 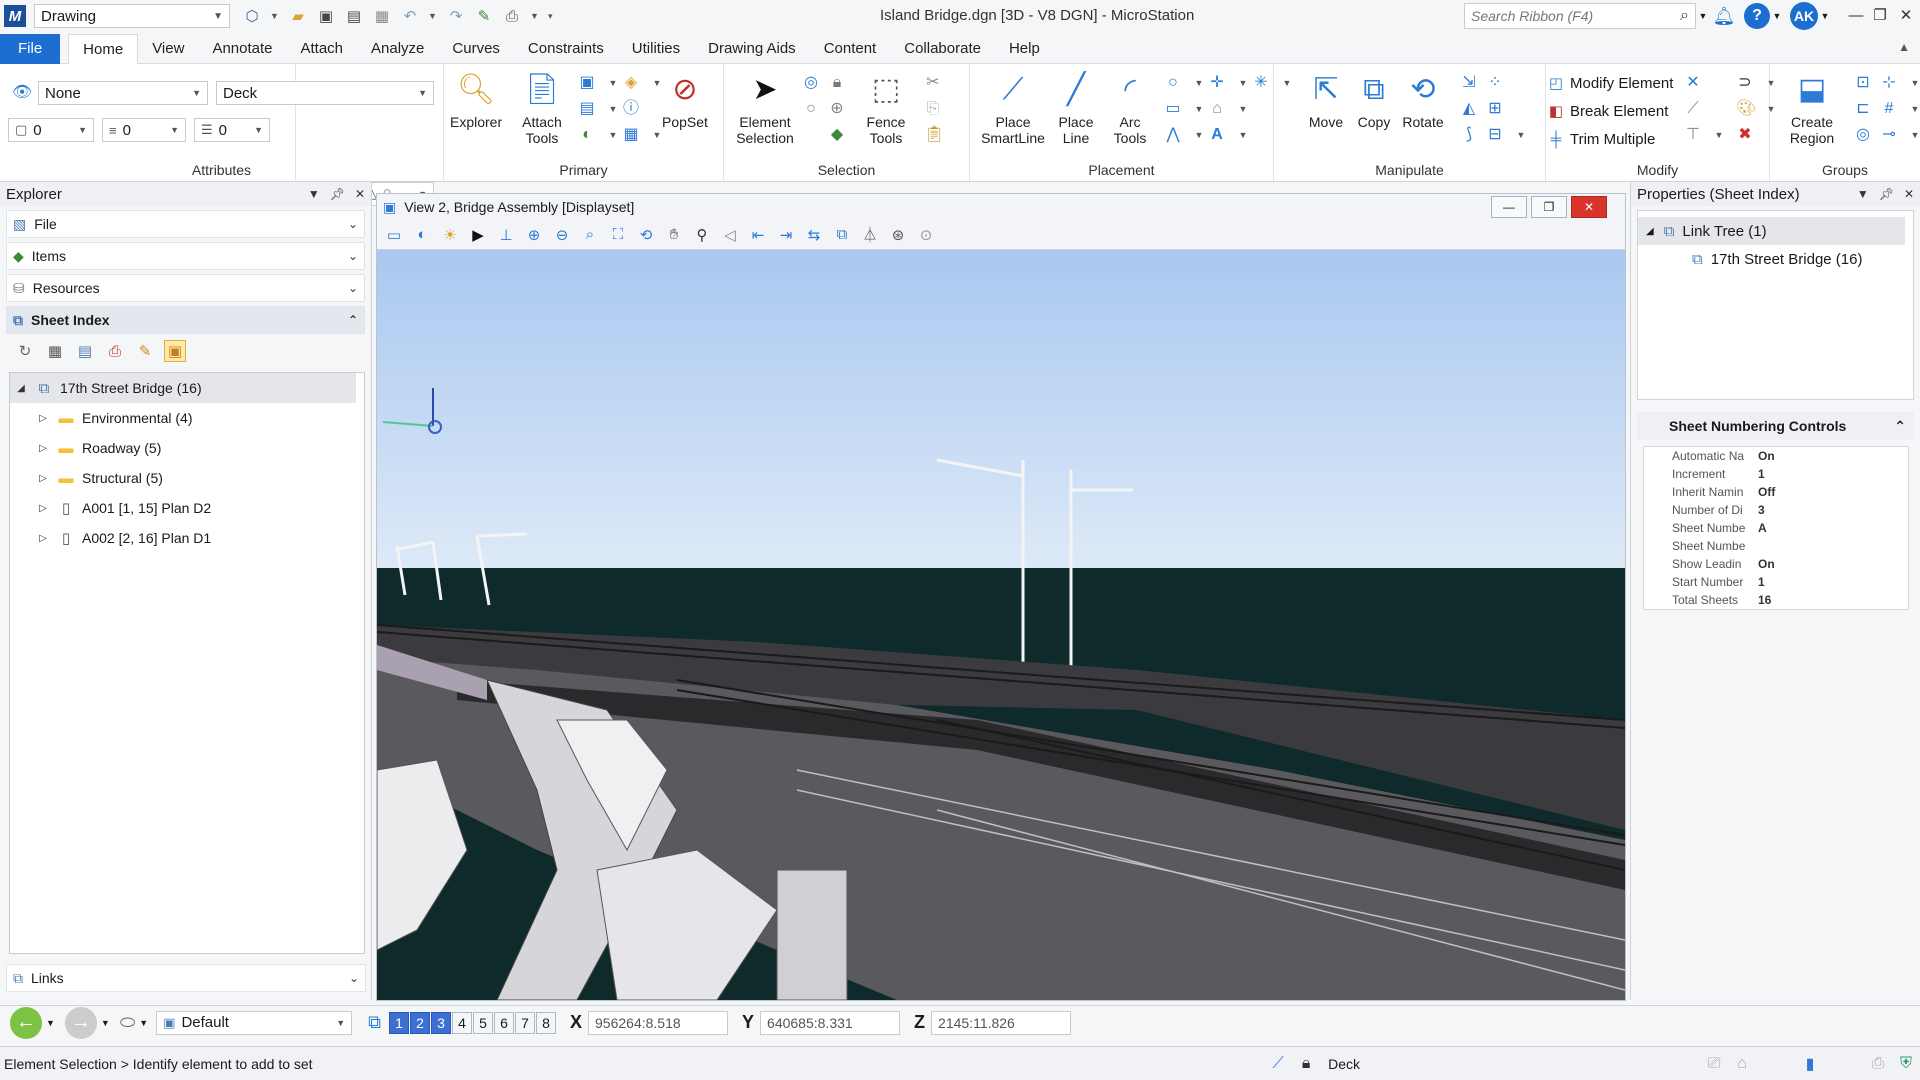 I want to click on snc-row: Automatic Na On, so click(x=1776, y=456).